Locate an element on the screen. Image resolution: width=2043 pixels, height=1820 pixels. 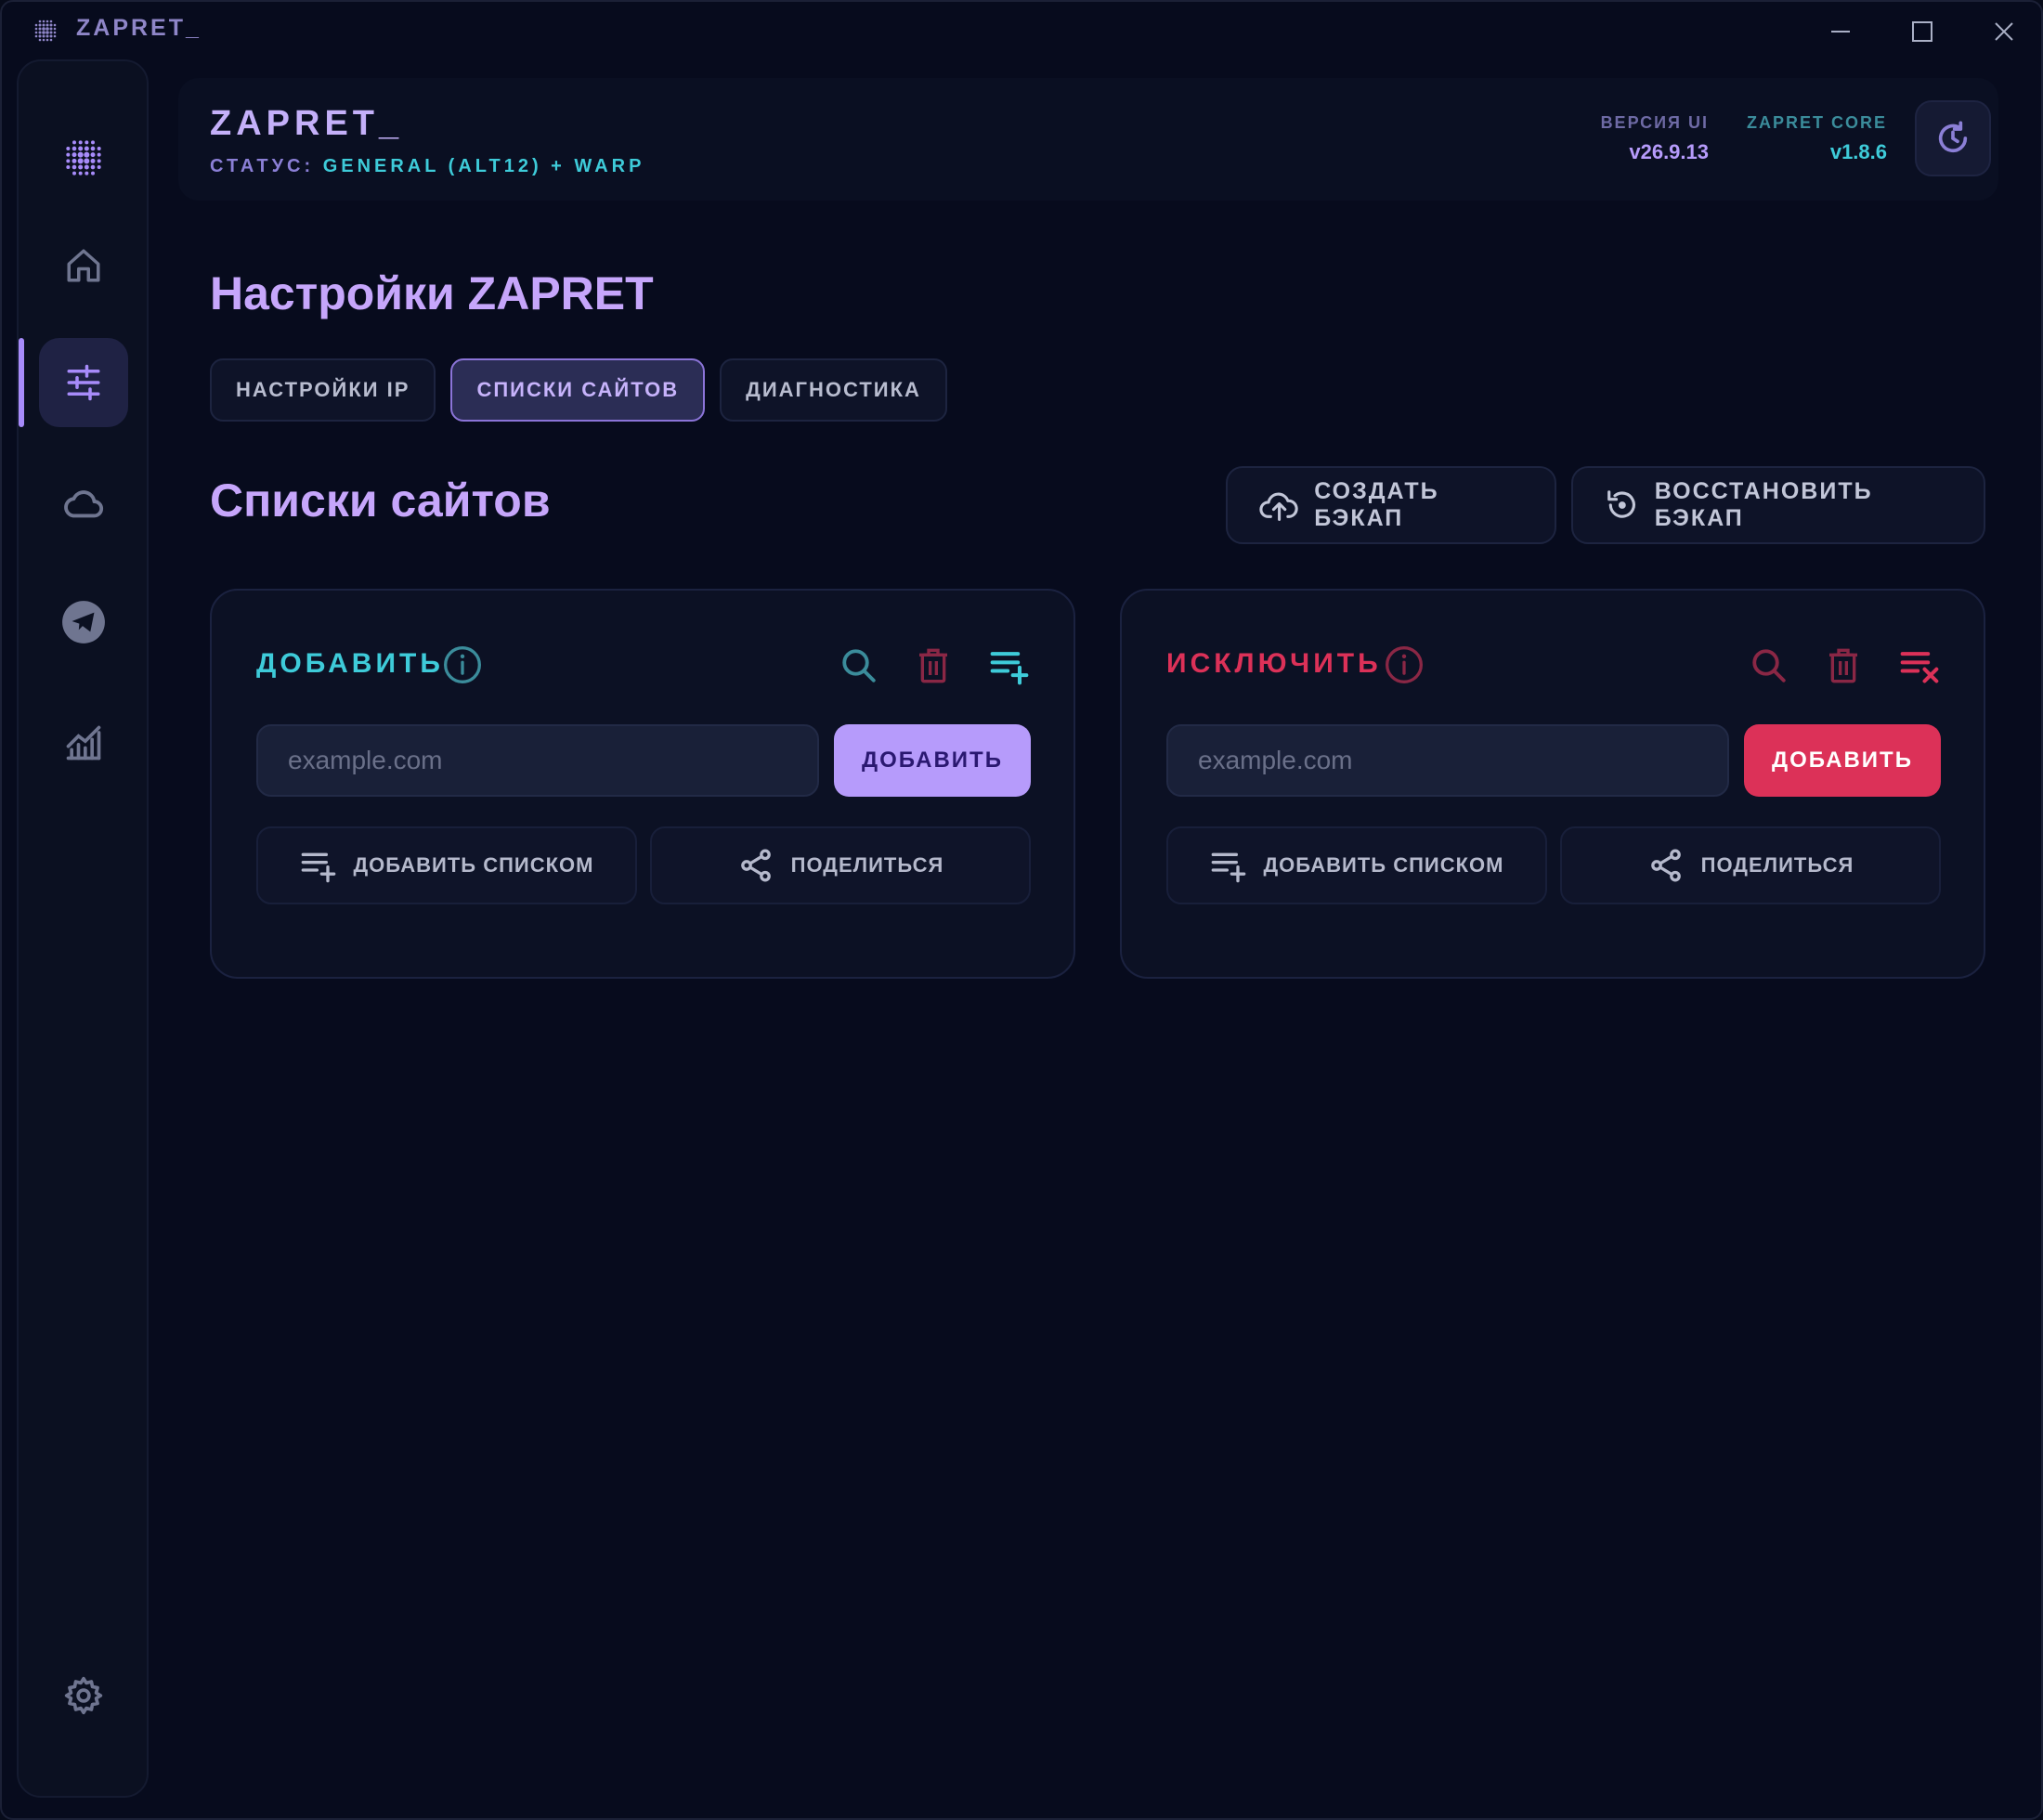
home-icon is located at coordinates (83, 265).